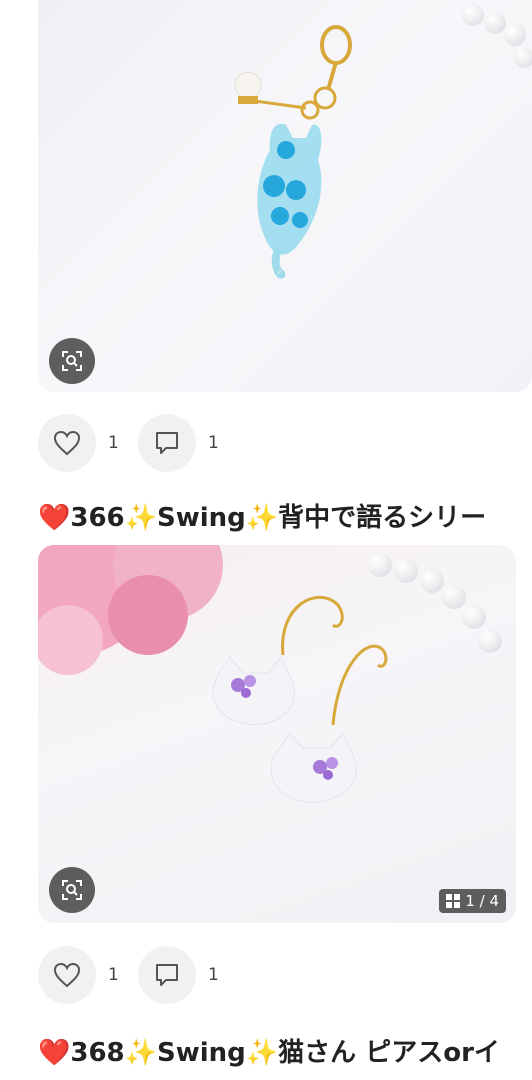  I want to click on image-page-indicator: 1 / 4, so click(472, 901).